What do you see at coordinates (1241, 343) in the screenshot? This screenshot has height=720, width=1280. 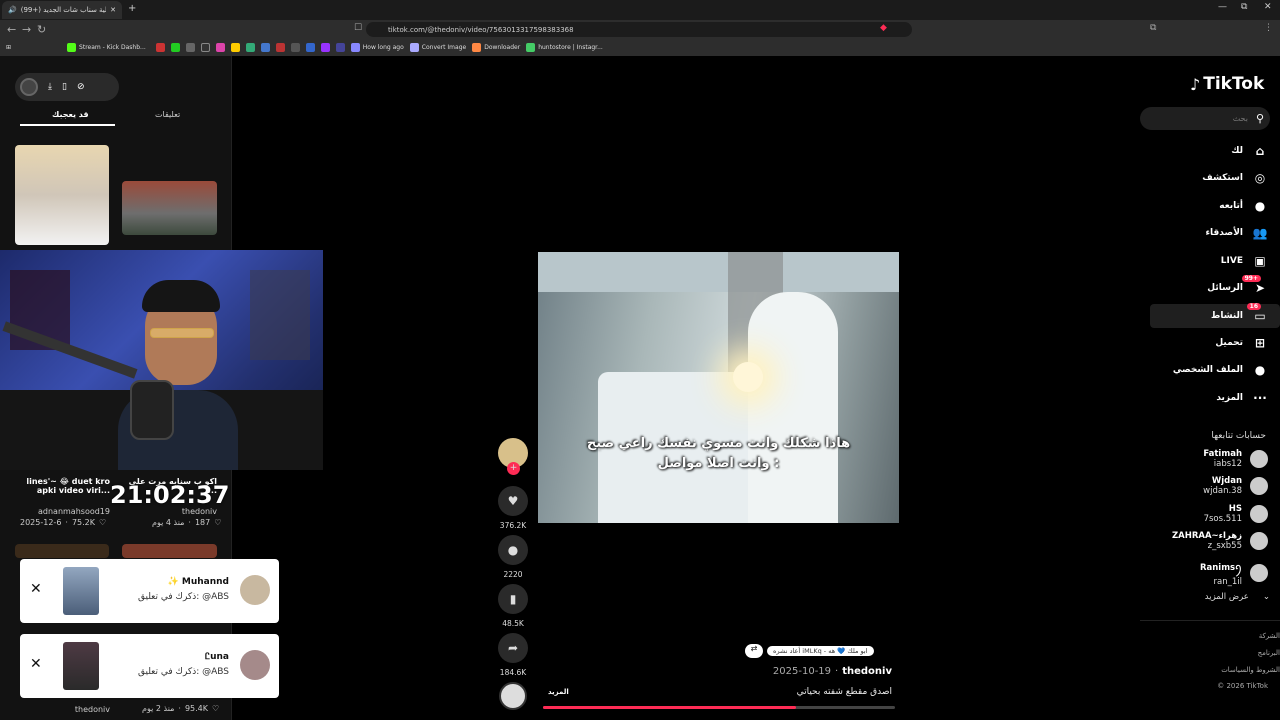 I see `nav-item-upload: تحميل ⊞` at bounding box center [1241, 343].